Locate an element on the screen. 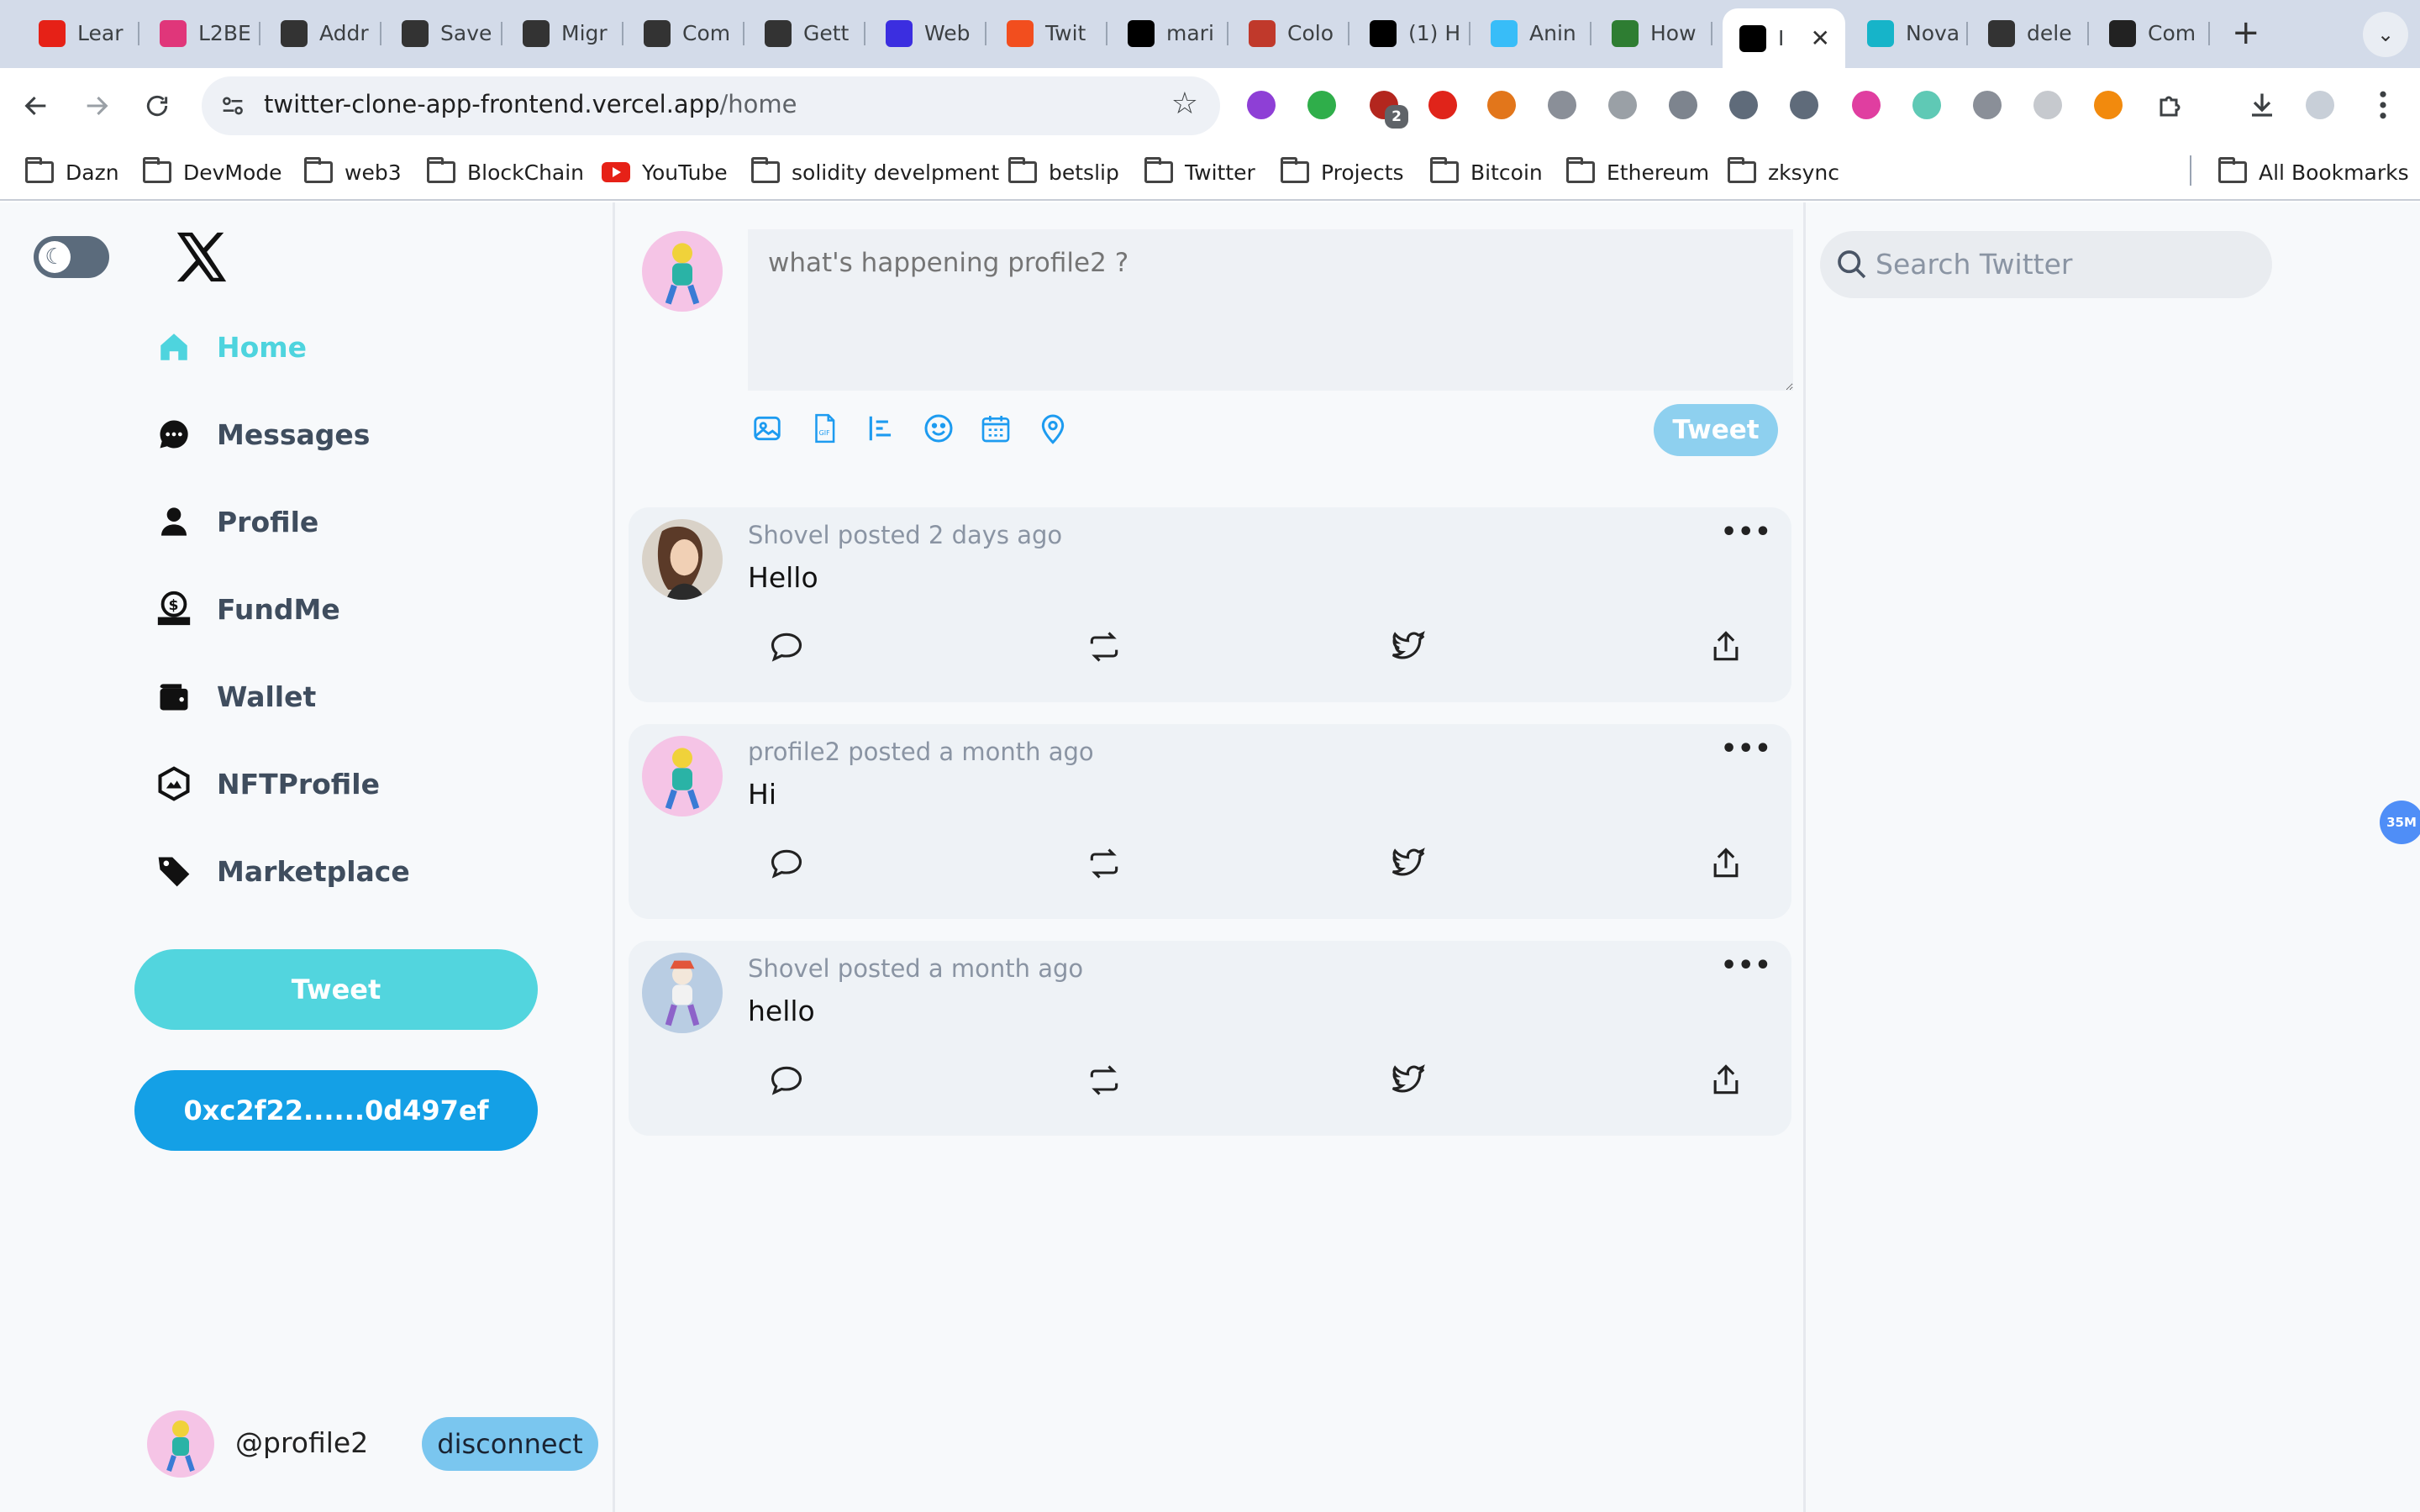  tab-search-icon: ⌄ is located at coordinates (2386, 34).